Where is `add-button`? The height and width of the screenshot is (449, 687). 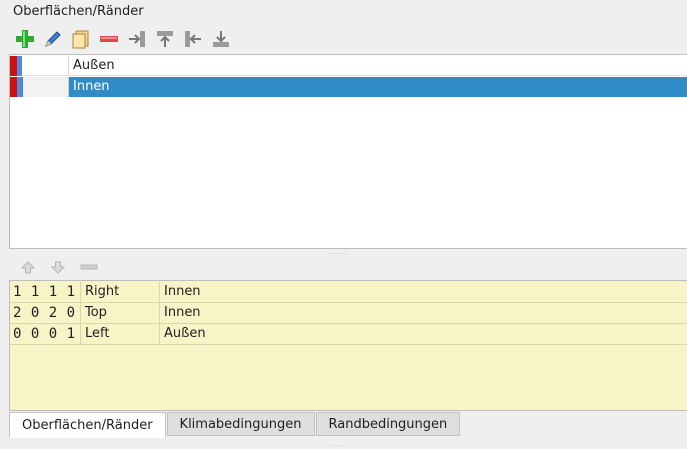 add-button is located at coordinates (25, 39).